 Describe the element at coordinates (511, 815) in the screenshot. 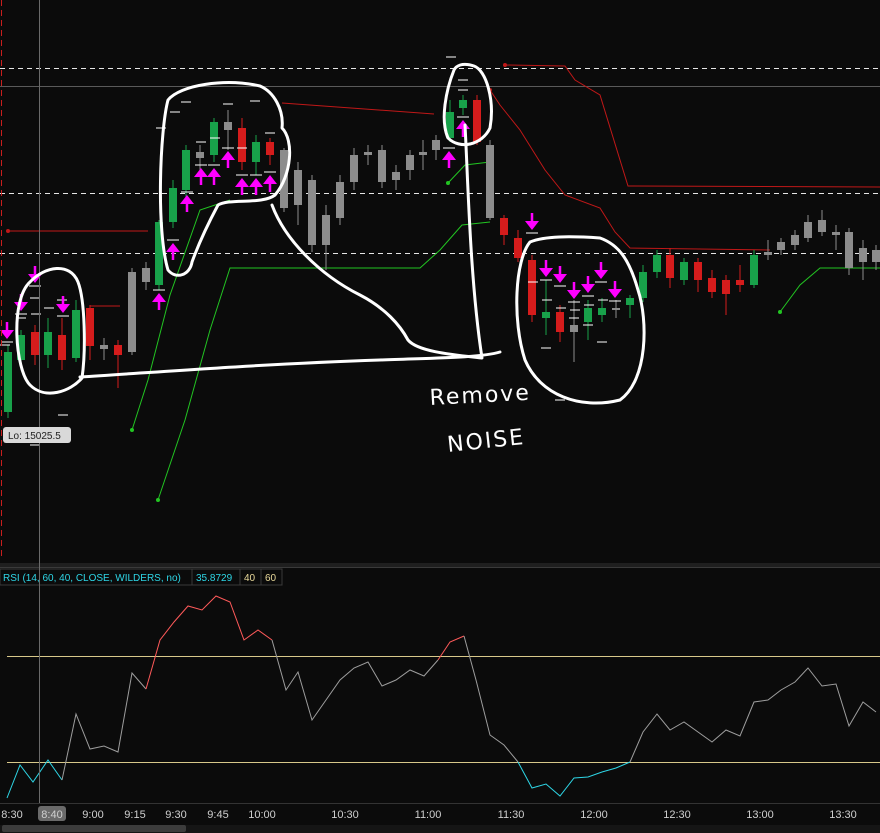

I see `time-tick-label: 11:30` at that location.